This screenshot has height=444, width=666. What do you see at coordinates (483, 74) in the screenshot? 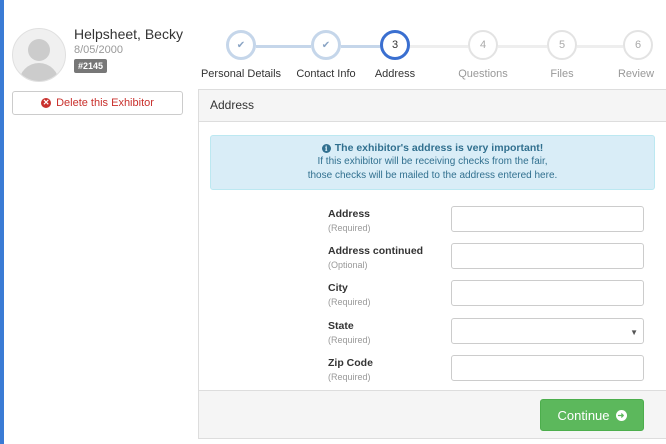
I see `step-4-label: Questions` at bounding box center [483, 74].